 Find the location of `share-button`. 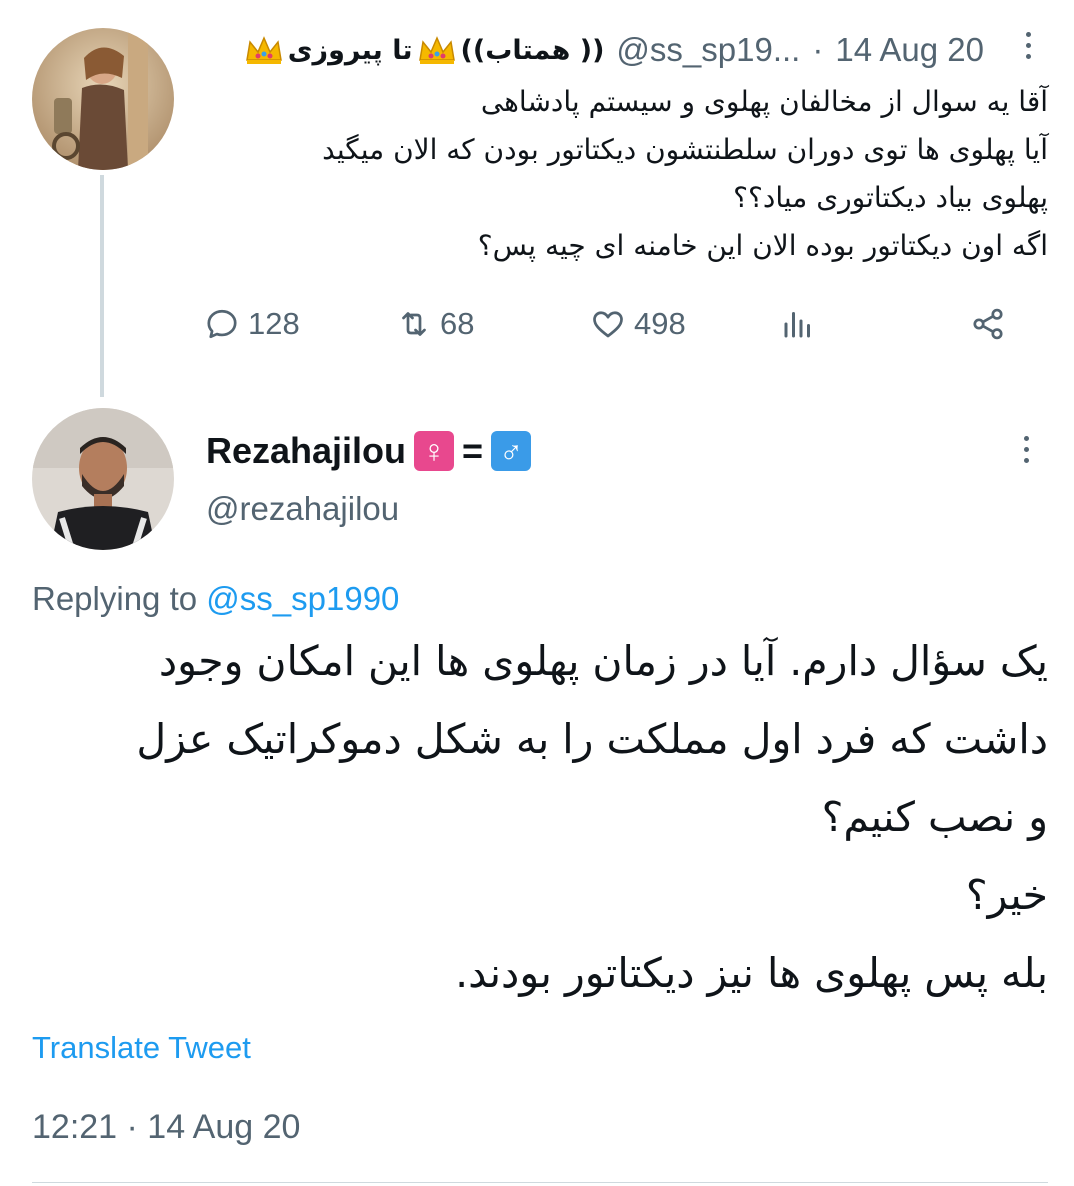

share-button is located at coordinates (988, 324).